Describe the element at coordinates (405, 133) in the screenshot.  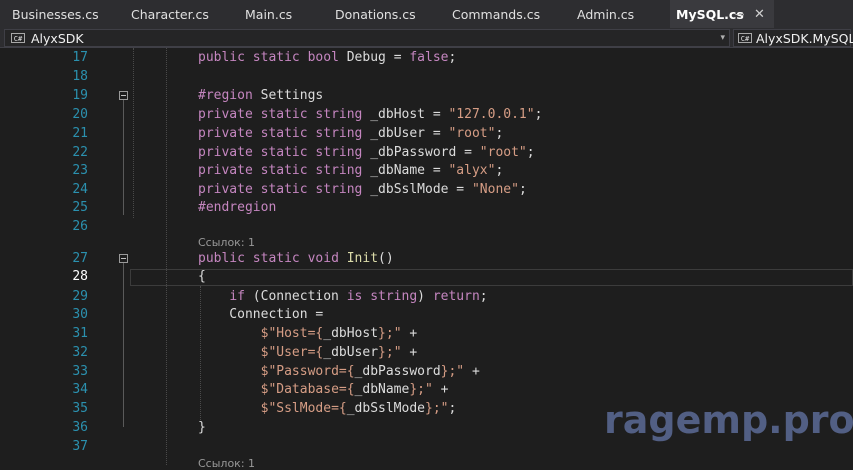
I see `code-token: _dbUser =` at that location.